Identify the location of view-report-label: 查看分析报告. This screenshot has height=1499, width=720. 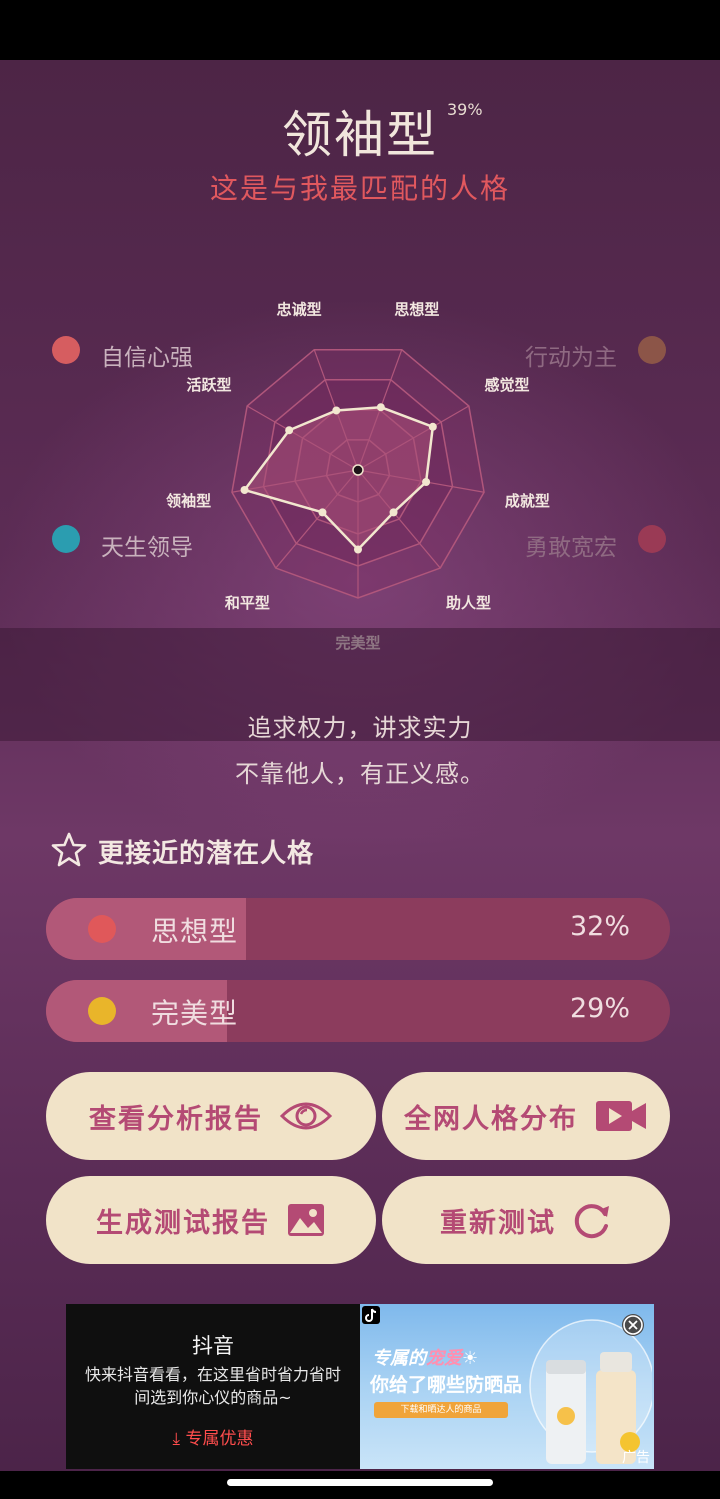
(176, 1119).